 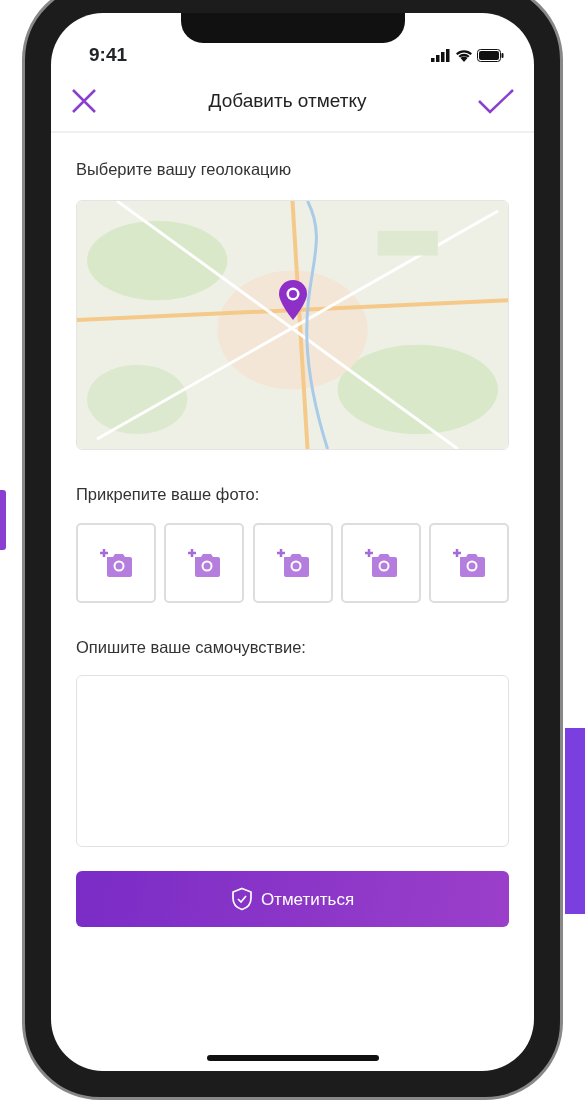 I want to click on section-label: Выберите вашу геолокацию, so click(x=184, y=169).